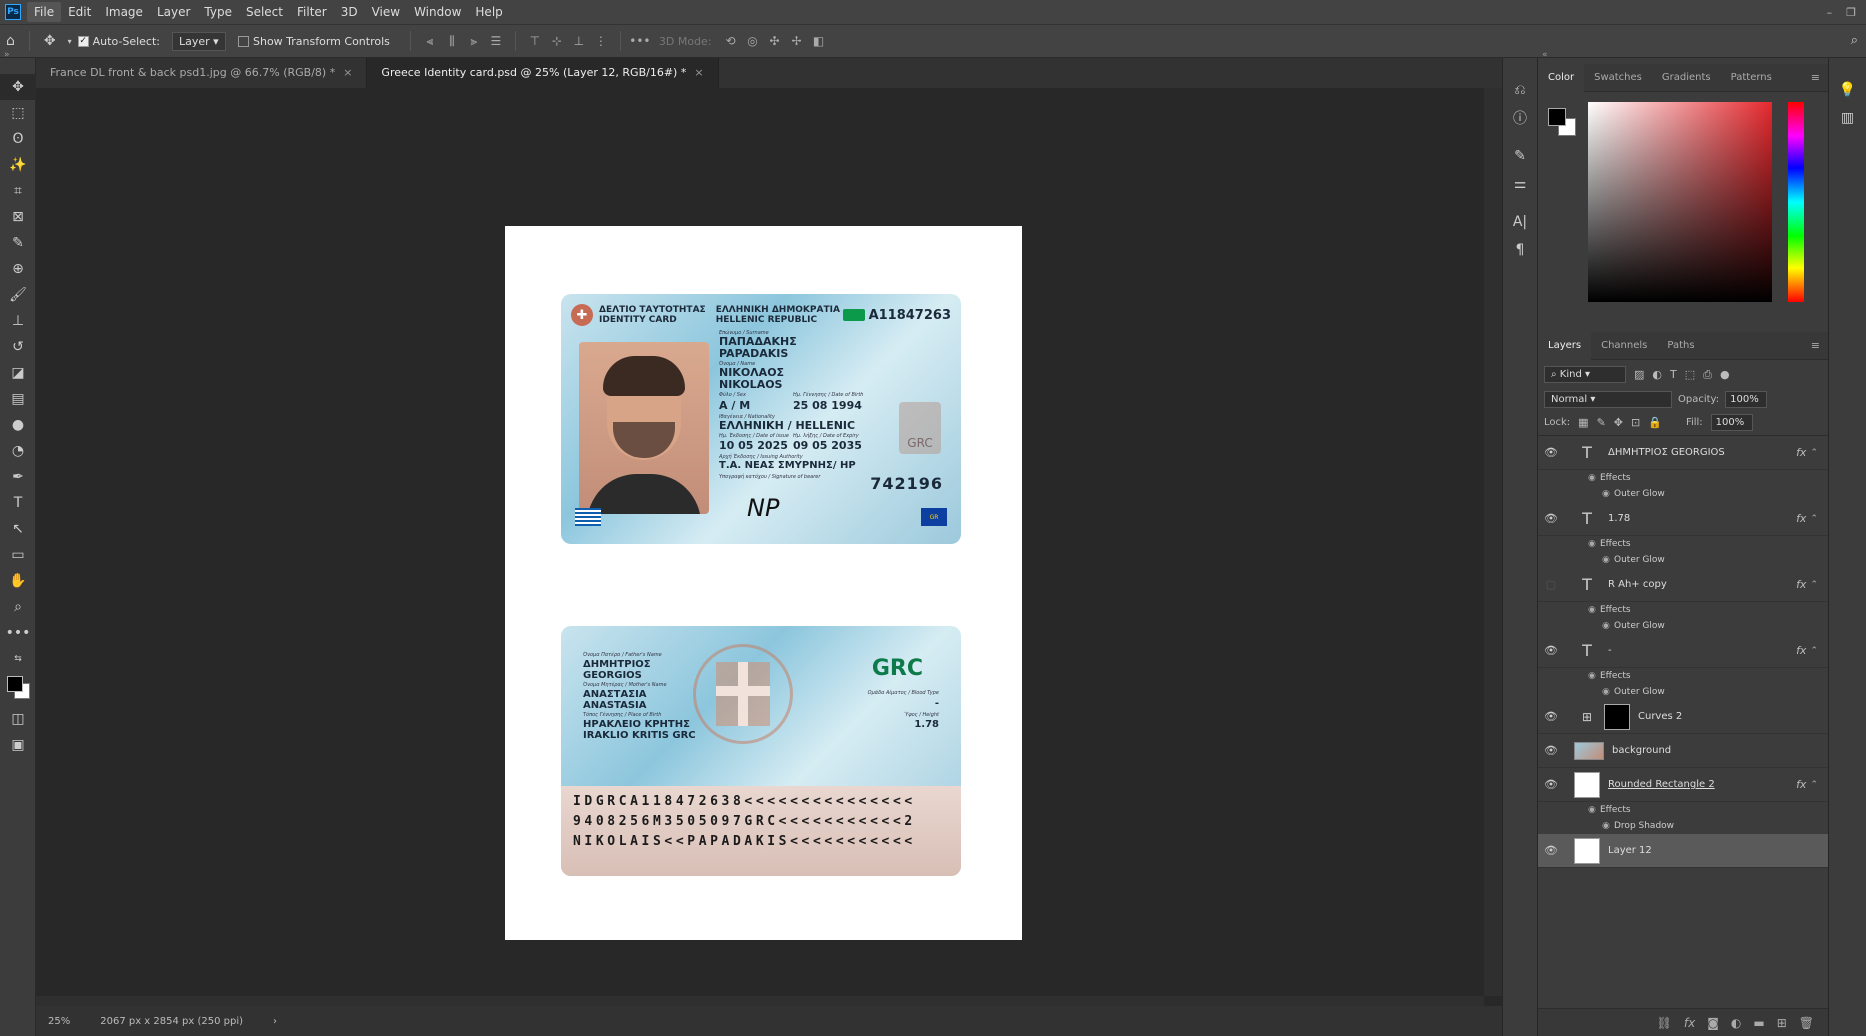 This screenshot has width=1866, height=1036. I want to click on restore-icon: ❐, so click(1851, 12).